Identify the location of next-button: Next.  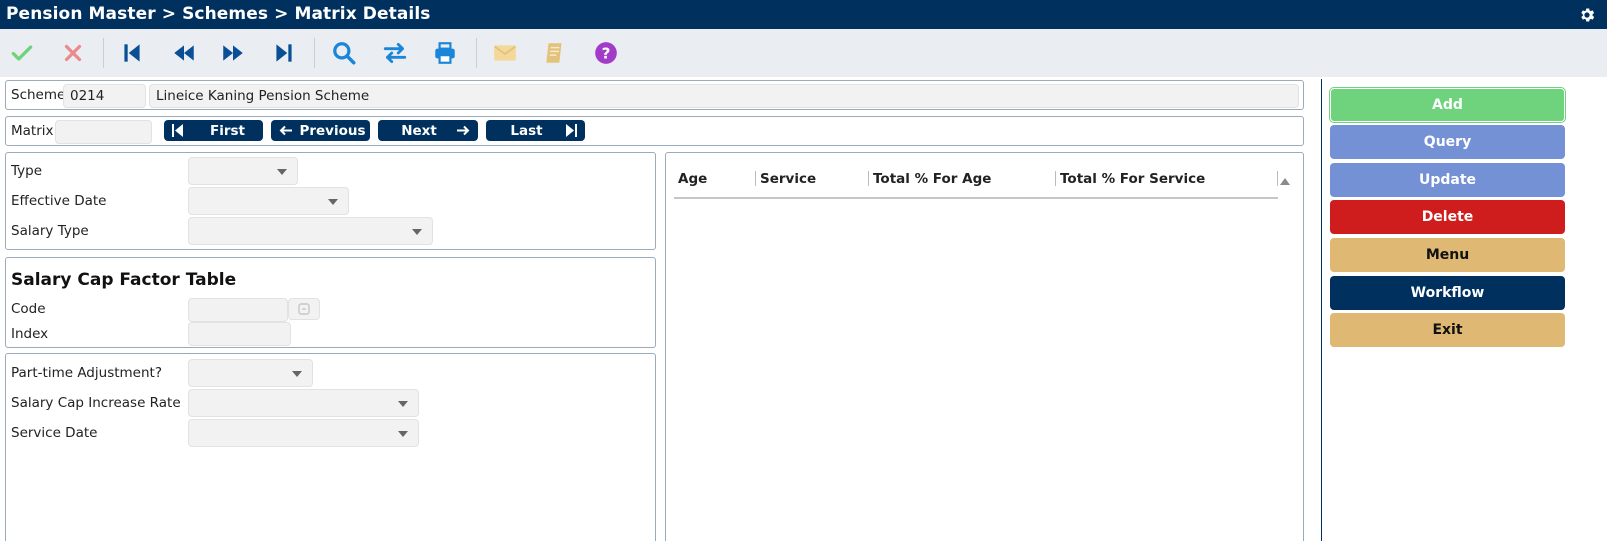
(428, 130).